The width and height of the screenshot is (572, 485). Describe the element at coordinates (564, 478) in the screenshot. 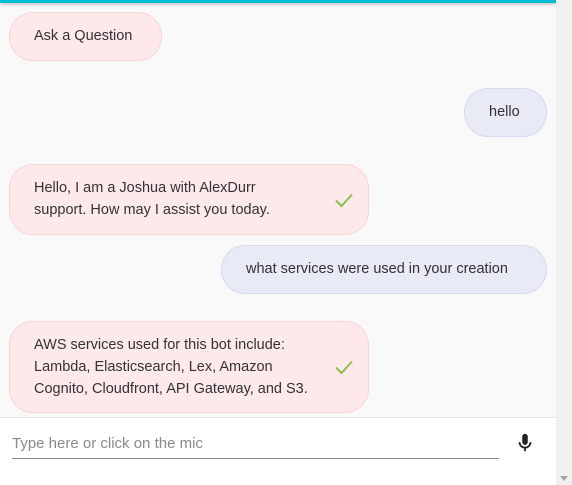

I see `scroll-down-arrow-icon` at that location.